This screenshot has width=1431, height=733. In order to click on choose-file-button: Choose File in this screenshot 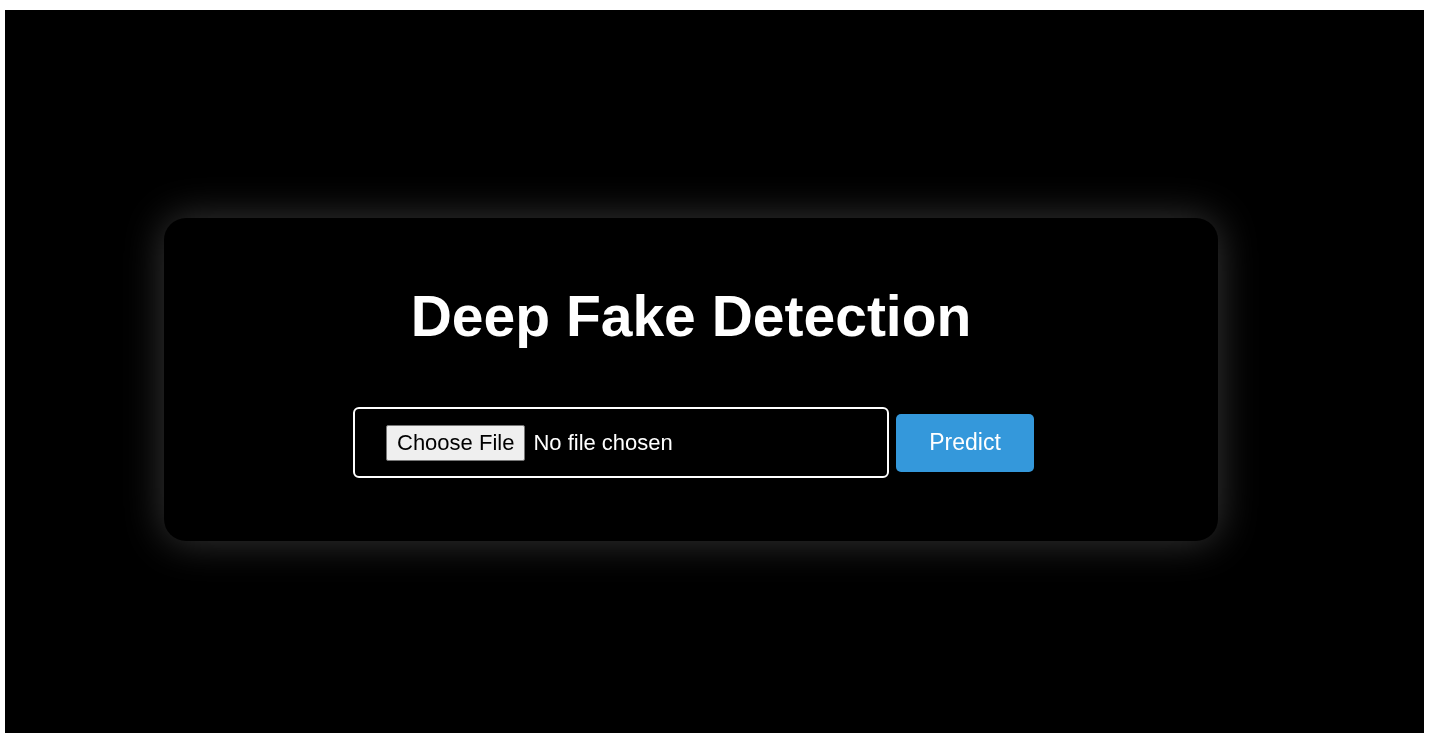, I will do `click(456, 442)`.